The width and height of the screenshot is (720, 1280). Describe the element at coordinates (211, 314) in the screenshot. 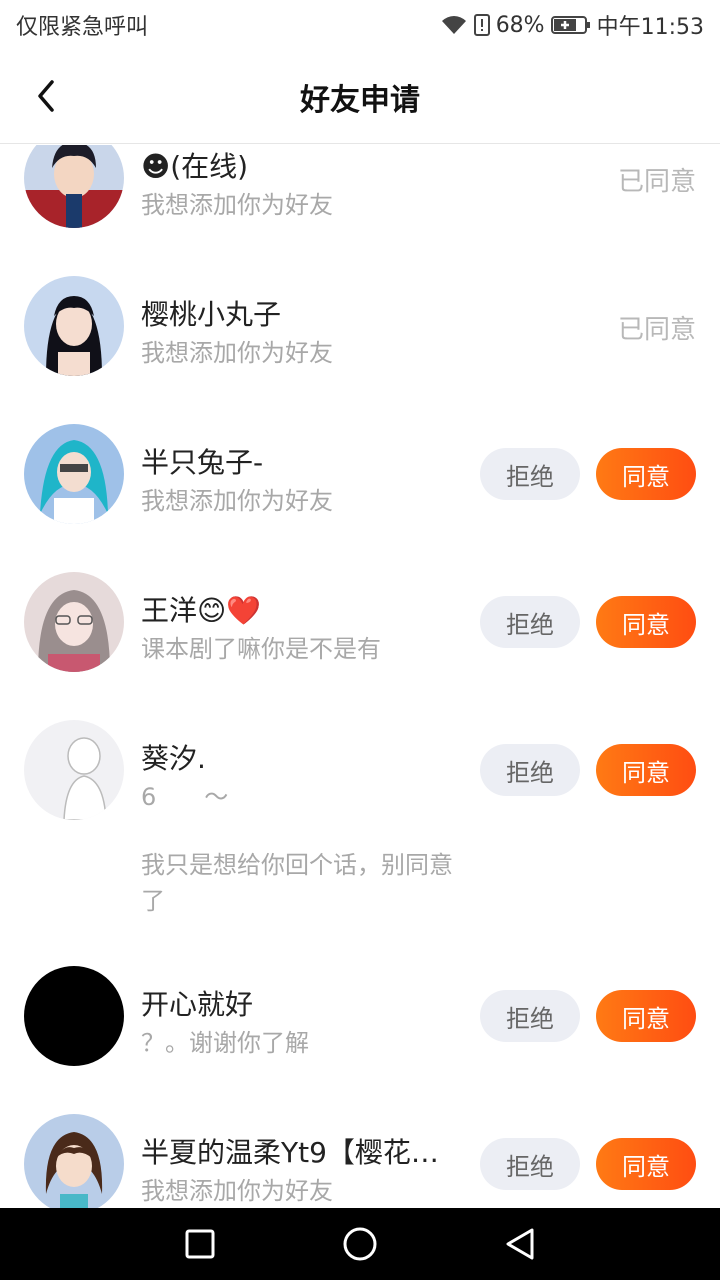

I see `request-name: 樱桃小丸子` at that location.